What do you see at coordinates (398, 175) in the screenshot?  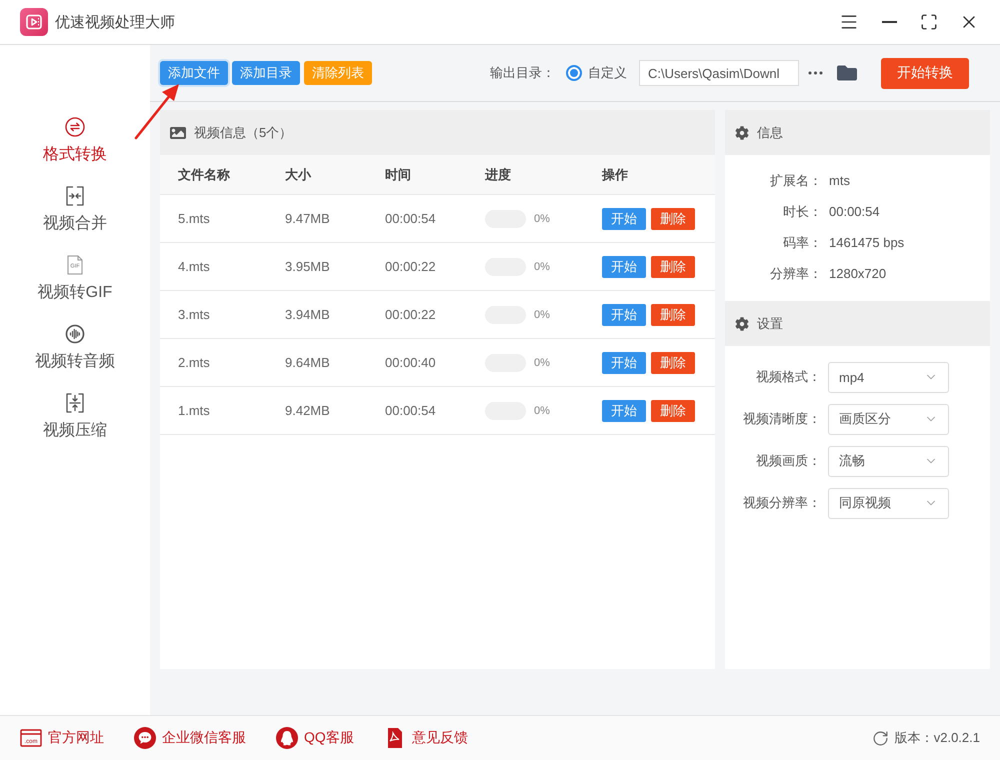 I see `column-header: 时间` at bounding box center [398, 175].